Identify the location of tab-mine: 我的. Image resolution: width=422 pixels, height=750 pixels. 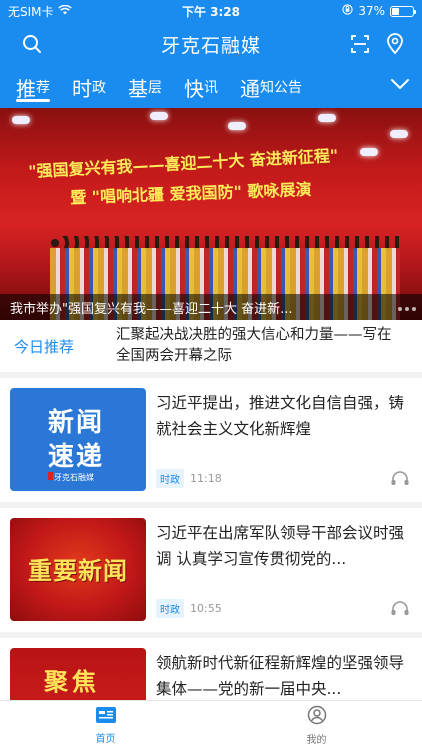
(316, 725).